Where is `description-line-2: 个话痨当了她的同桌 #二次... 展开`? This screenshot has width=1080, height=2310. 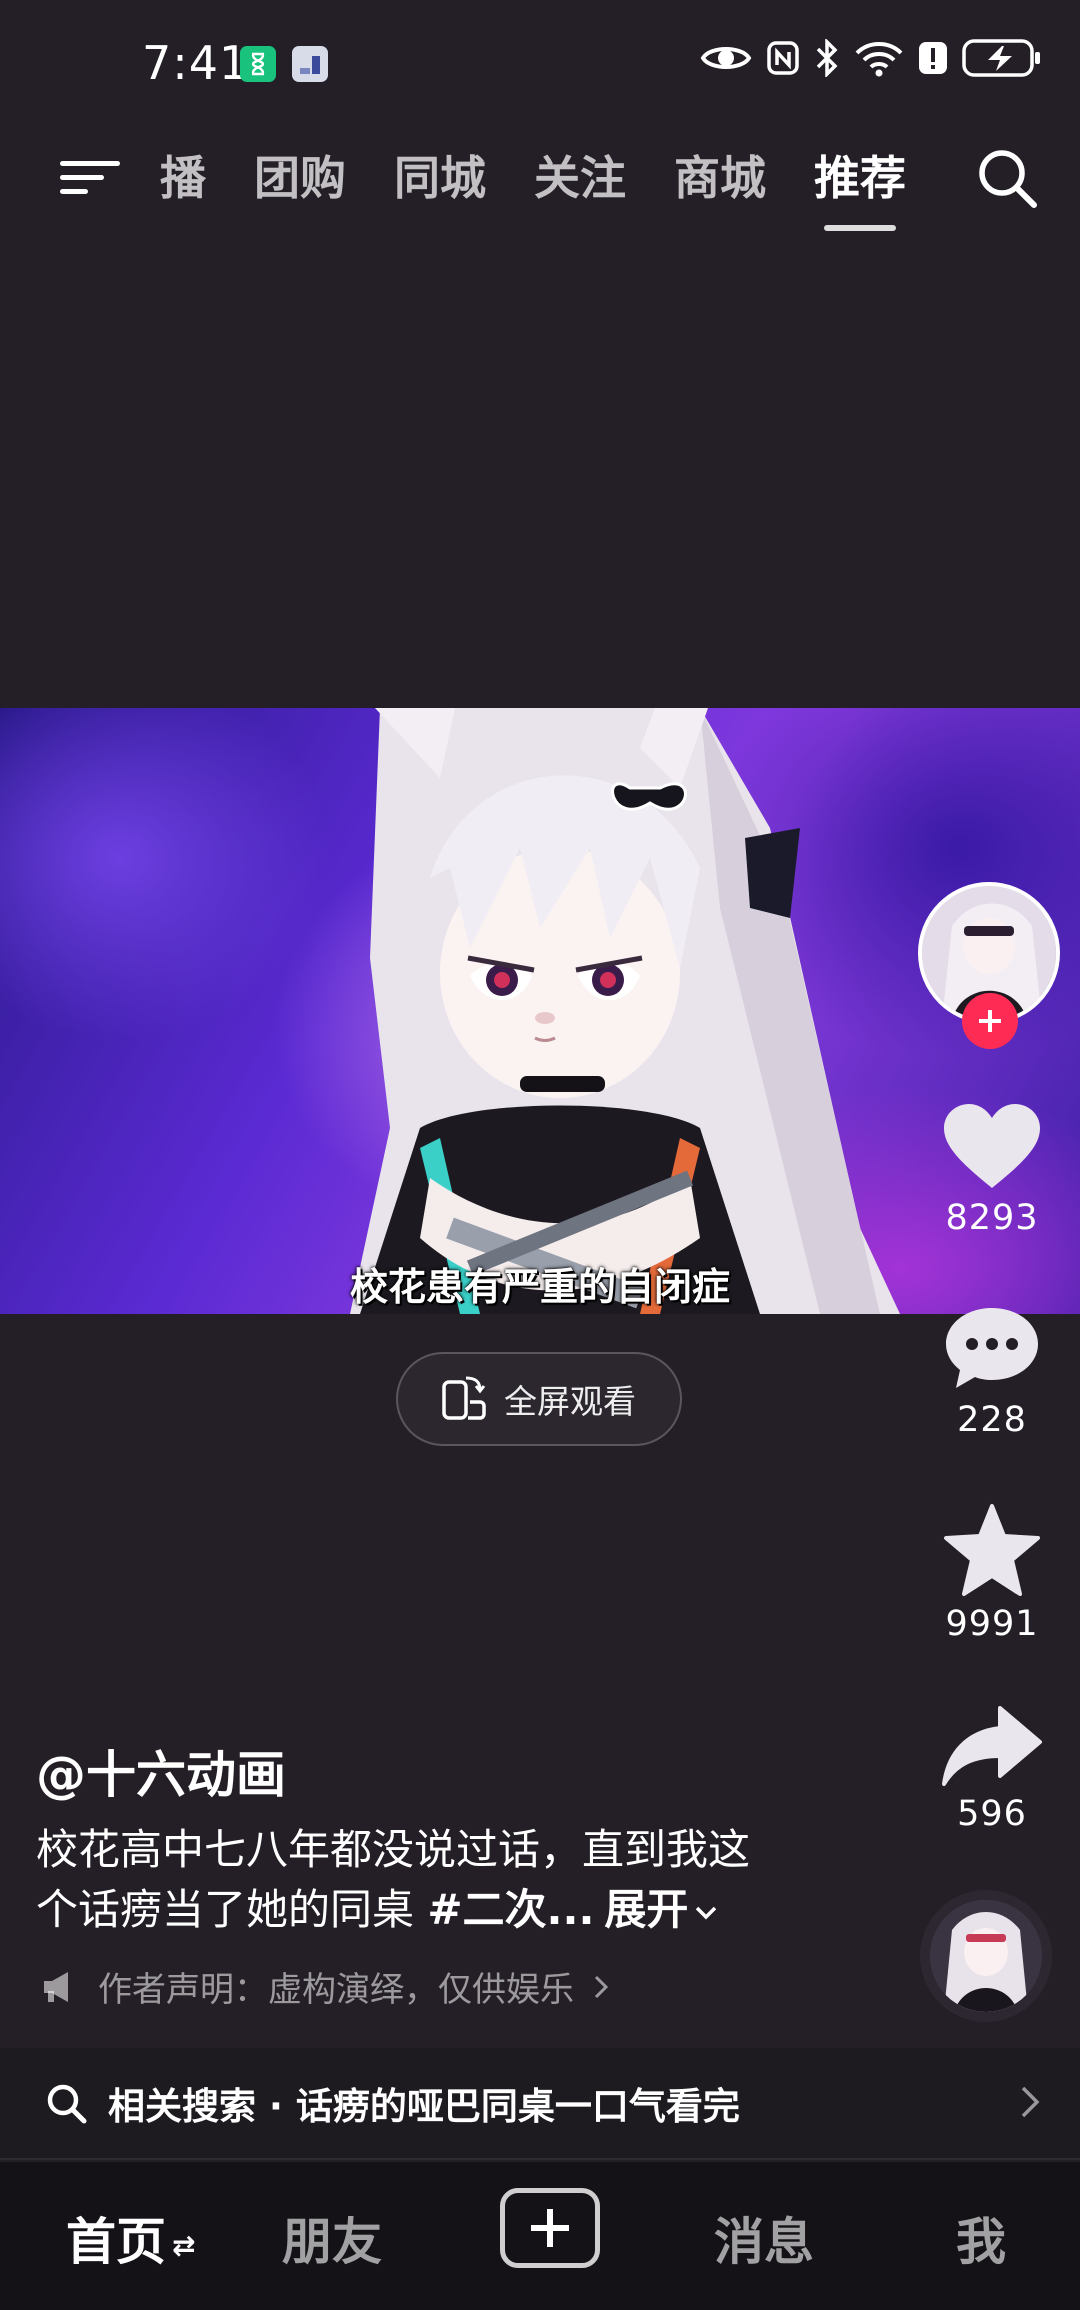
description-line-2: 个话痨当了她的同桌 #二次... 展开 is located at coordinates (436, 1910).